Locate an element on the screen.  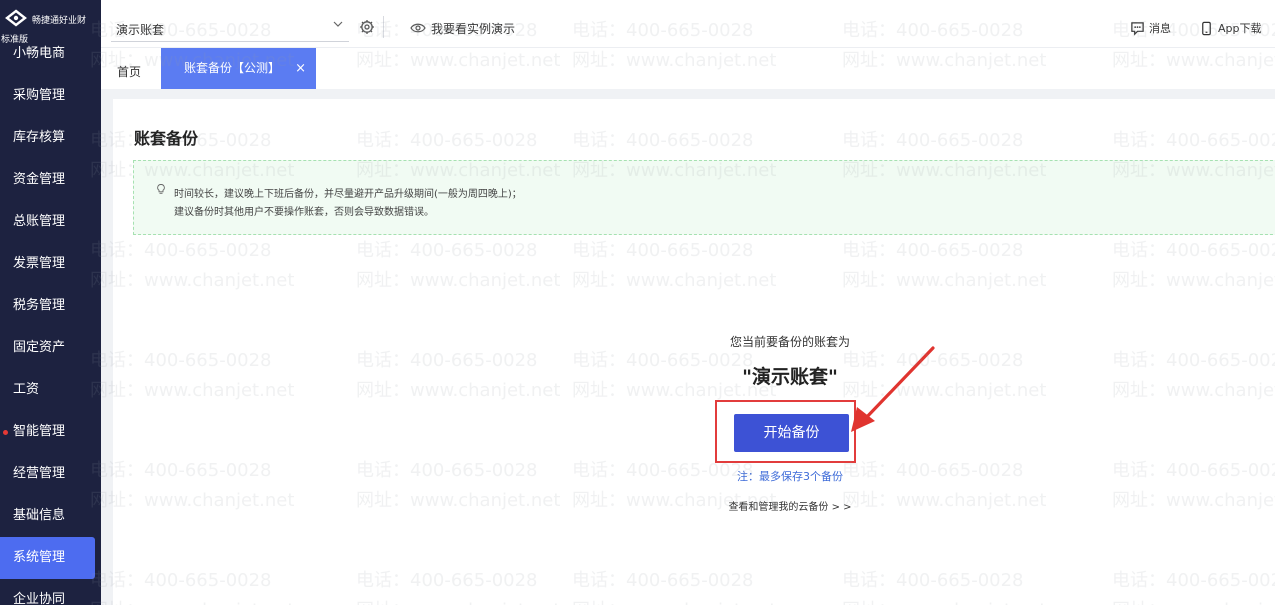
brand-name: 畅捷通好业财 is located at coordinates (59, 21).